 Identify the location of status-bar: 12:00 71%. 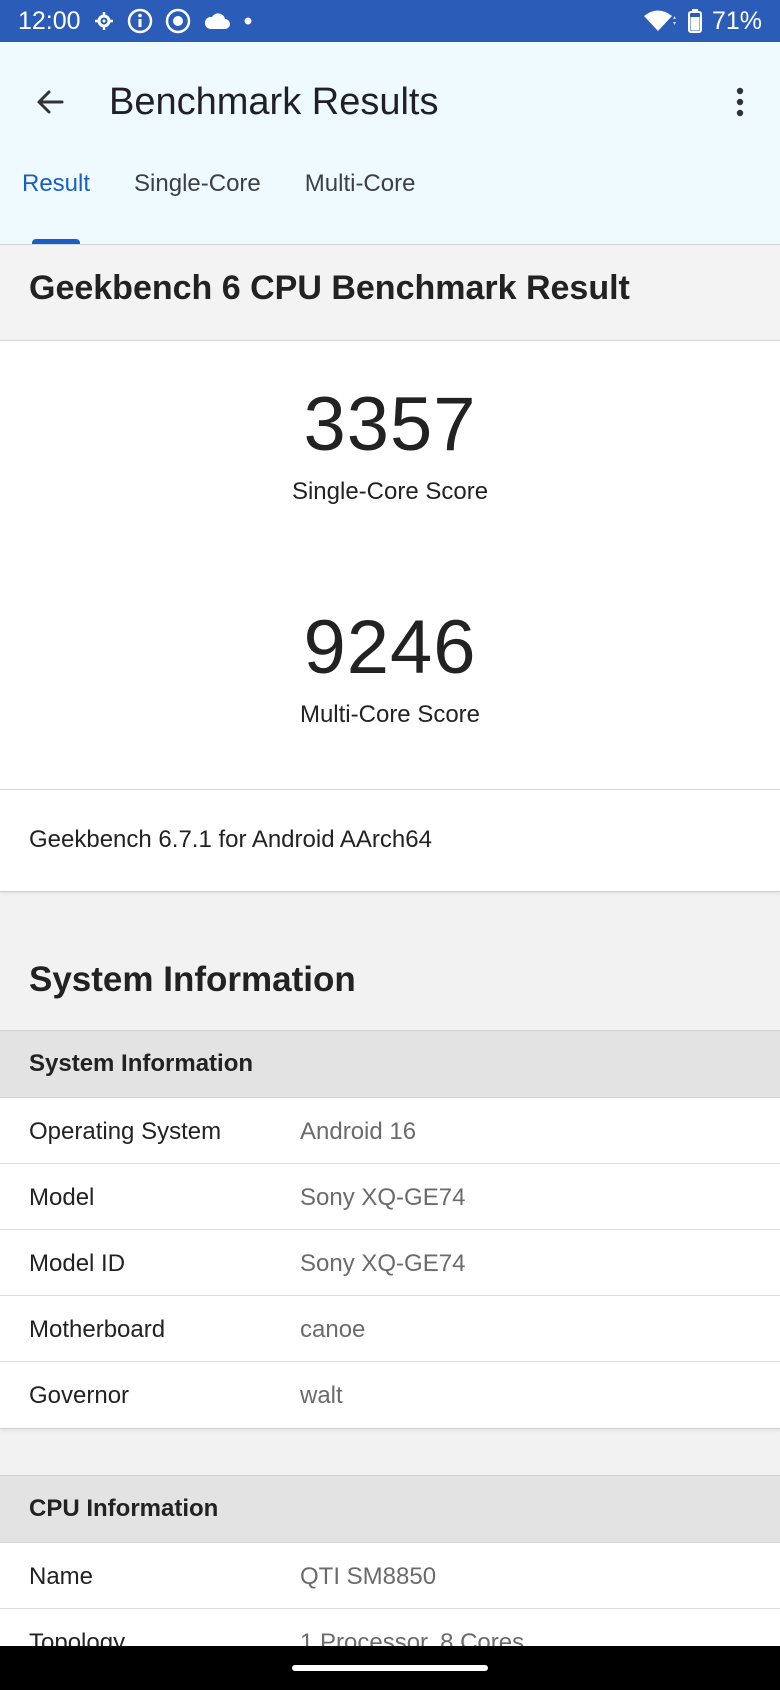
(390, 21).